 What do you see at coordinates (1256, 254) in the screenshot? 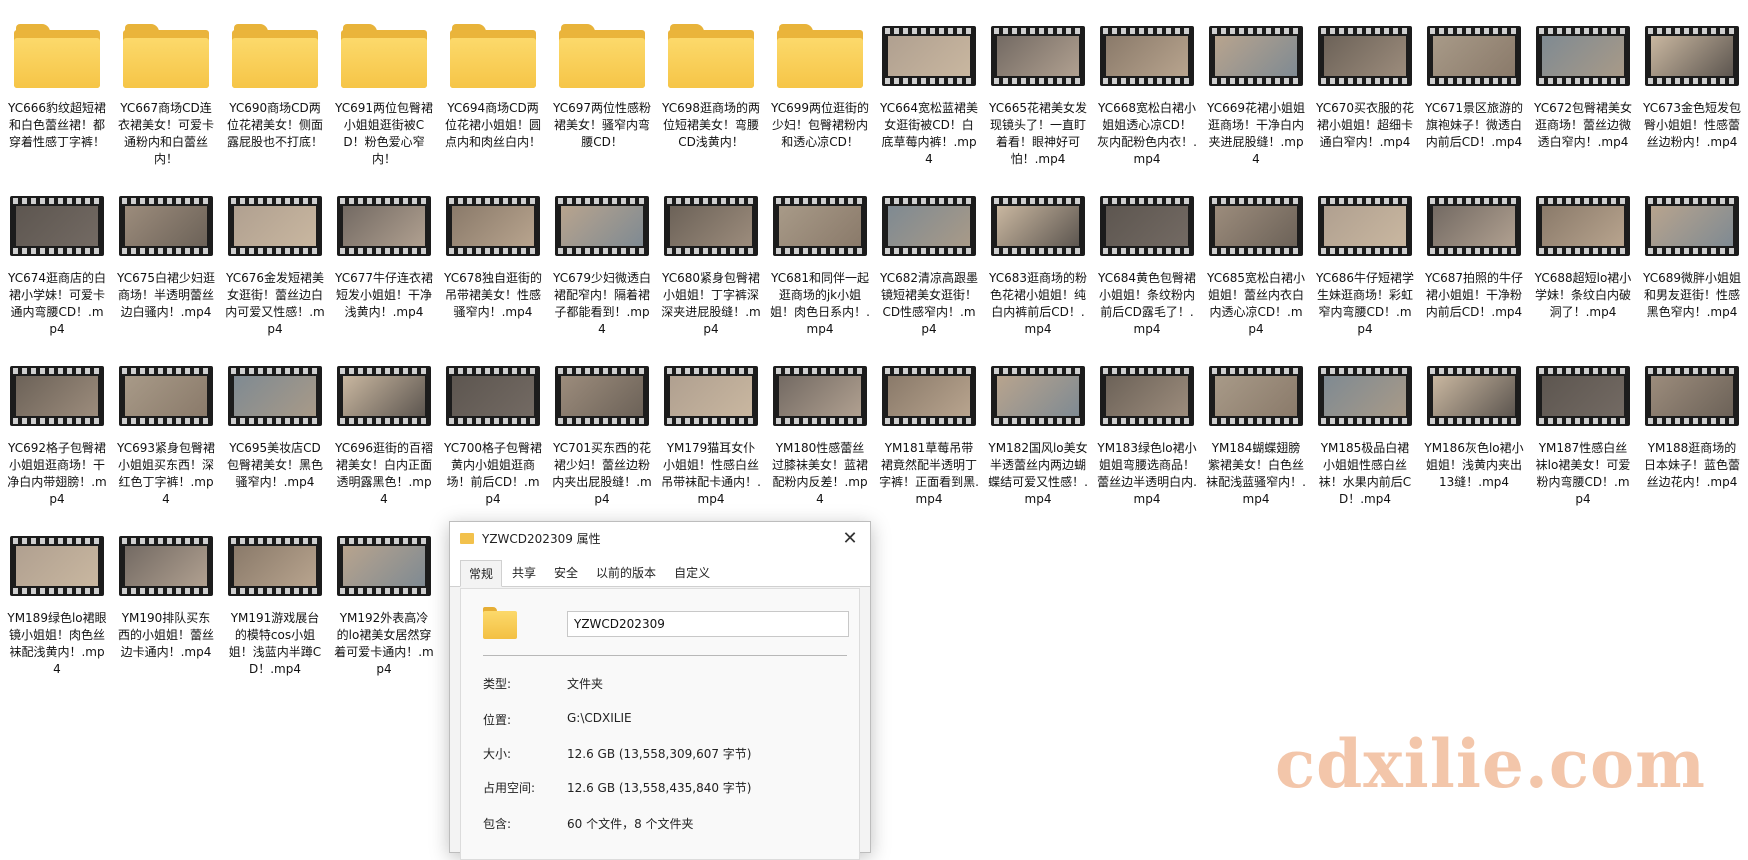
I see `video-file-item: YC685宽松白裙小姐姐！蕾丝内衣白内透心凉CD！.mp4` at bounding box center [1256, 254].